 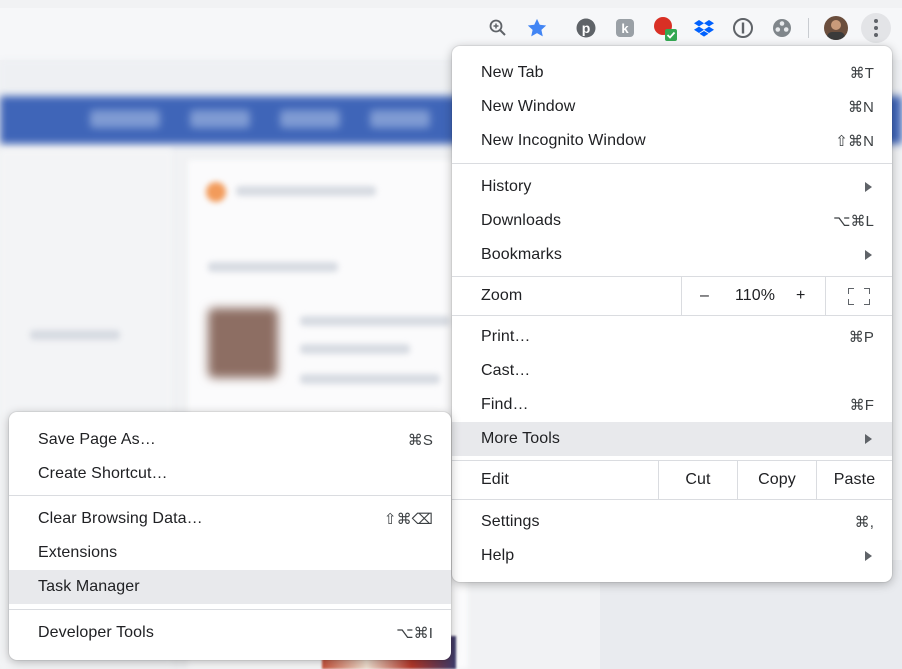 I want to click on menu-item-bookmarks: Bookmarks, so click(x=672, y=255).